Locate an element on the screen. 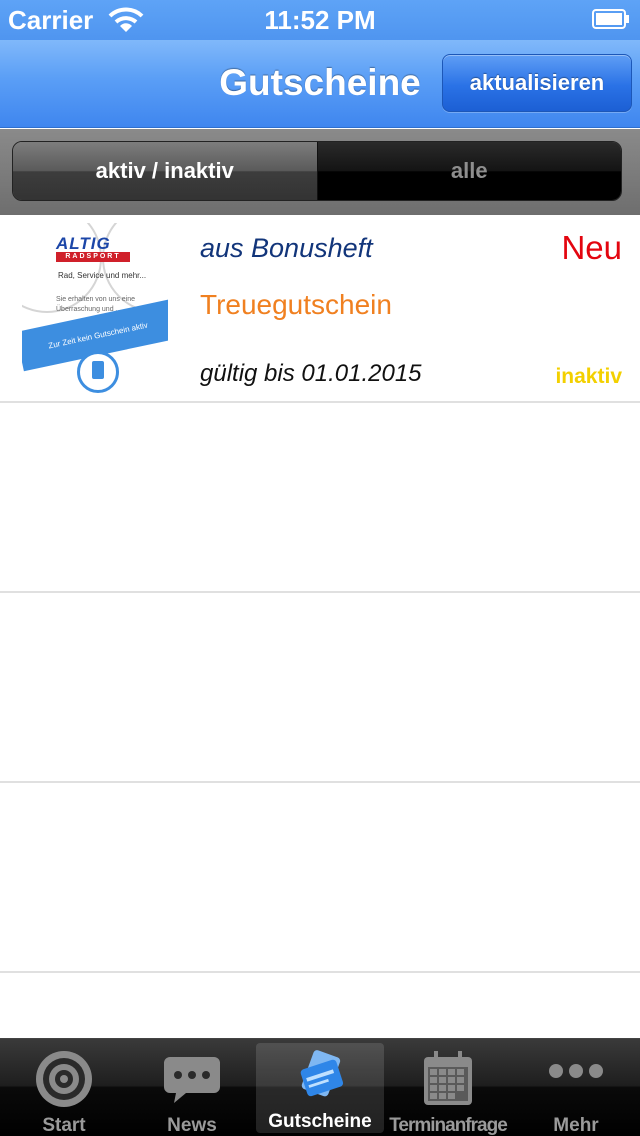 The width and height of the screenshot is (640, 1136). tab-label: News is located at coordinates (192, 1125).